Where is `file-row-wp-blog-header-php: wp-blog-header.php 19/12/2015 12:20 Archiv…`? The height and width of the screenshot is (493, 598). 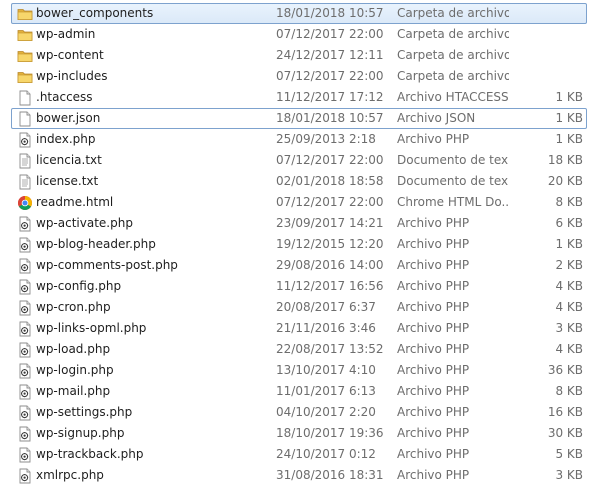 file-row-wp-blog-header-php: wp-blog-header.php 19/12/2015 12:20 Archiv… is located at coordinates (299, 244).